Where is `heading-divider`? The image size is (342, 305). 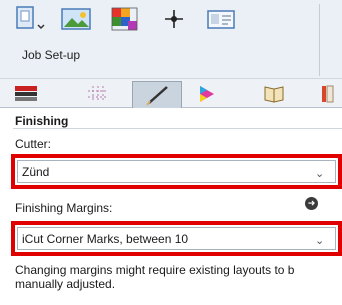 heading-divider is located at coordinates (177, 128).